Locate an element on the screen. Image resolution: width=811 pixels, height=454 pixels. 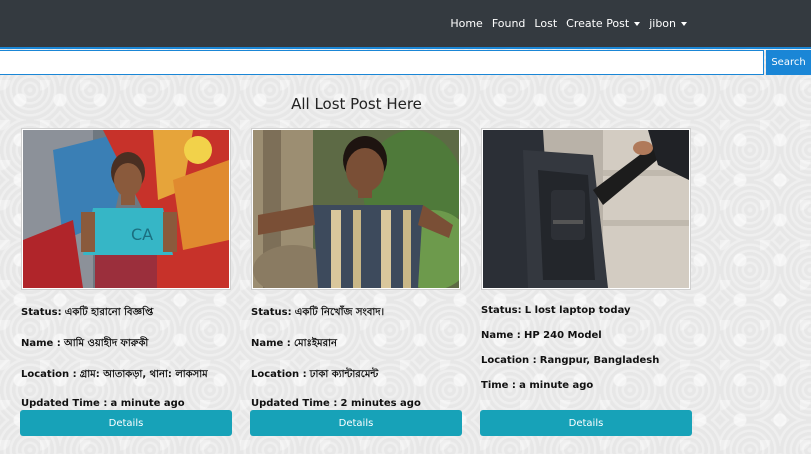
nav-user-dropdown: jibon is located at coordinates (668, 23).